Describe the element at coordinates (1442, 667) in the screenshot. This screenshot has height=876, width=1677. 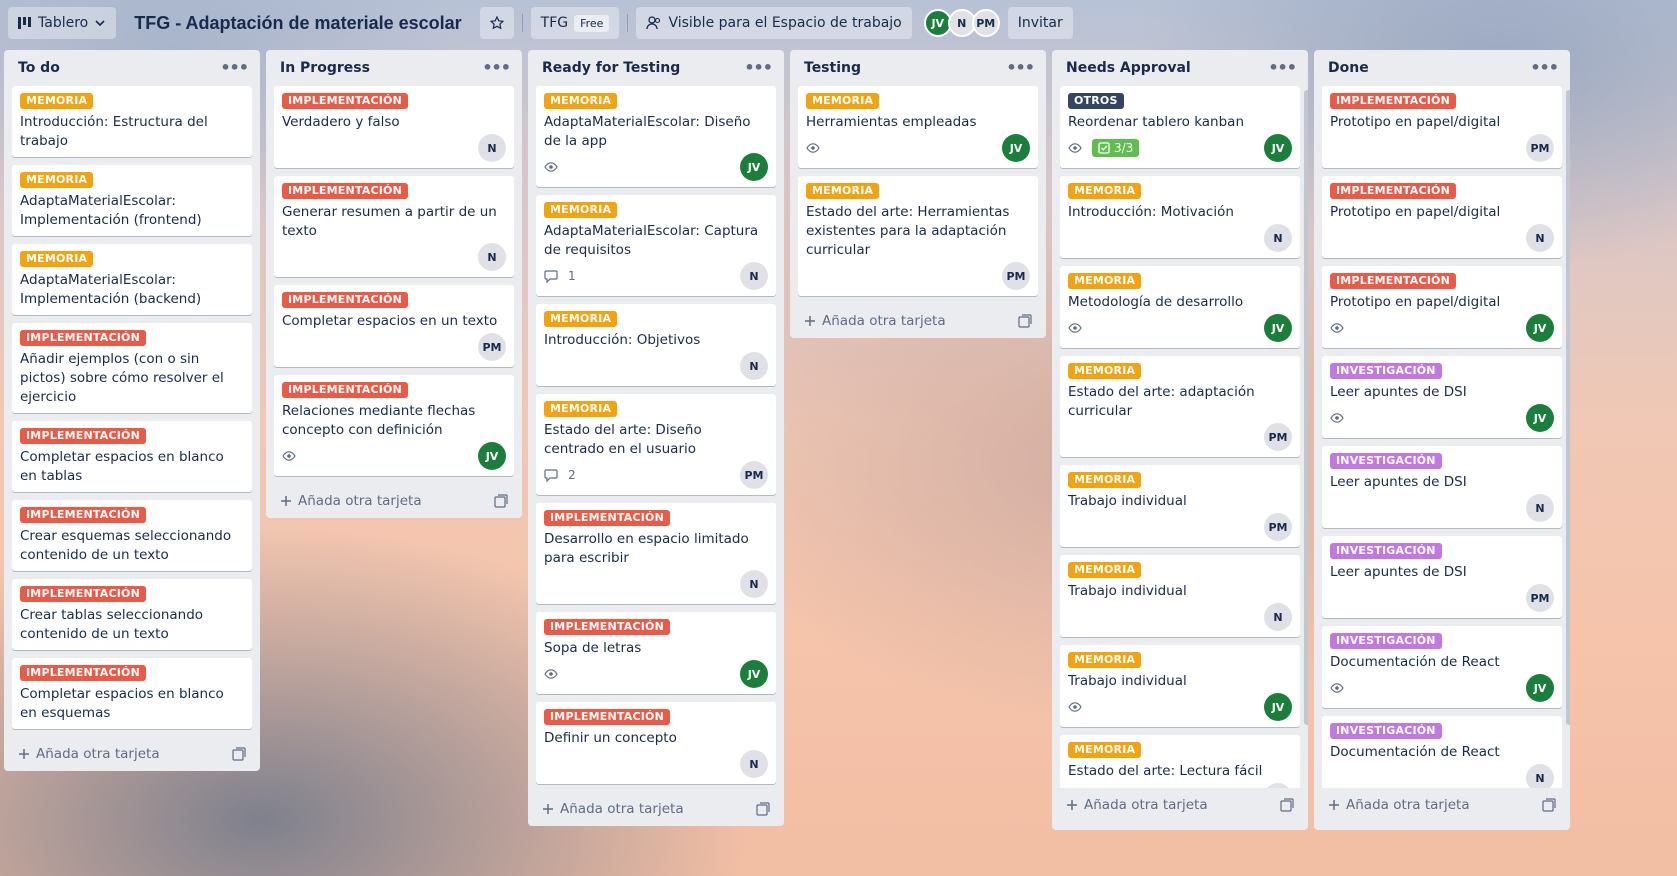
I see `card: INVESTIGACIÓN Documentación de React JV` at that location.